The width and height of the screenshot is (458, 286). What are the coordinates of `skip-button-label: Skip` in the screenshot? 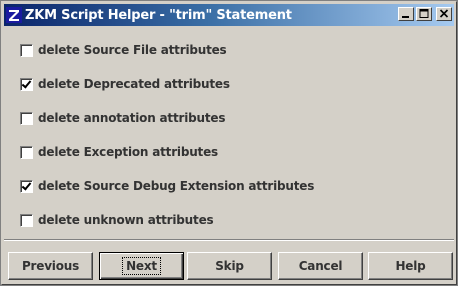 It's located at (229, 266).